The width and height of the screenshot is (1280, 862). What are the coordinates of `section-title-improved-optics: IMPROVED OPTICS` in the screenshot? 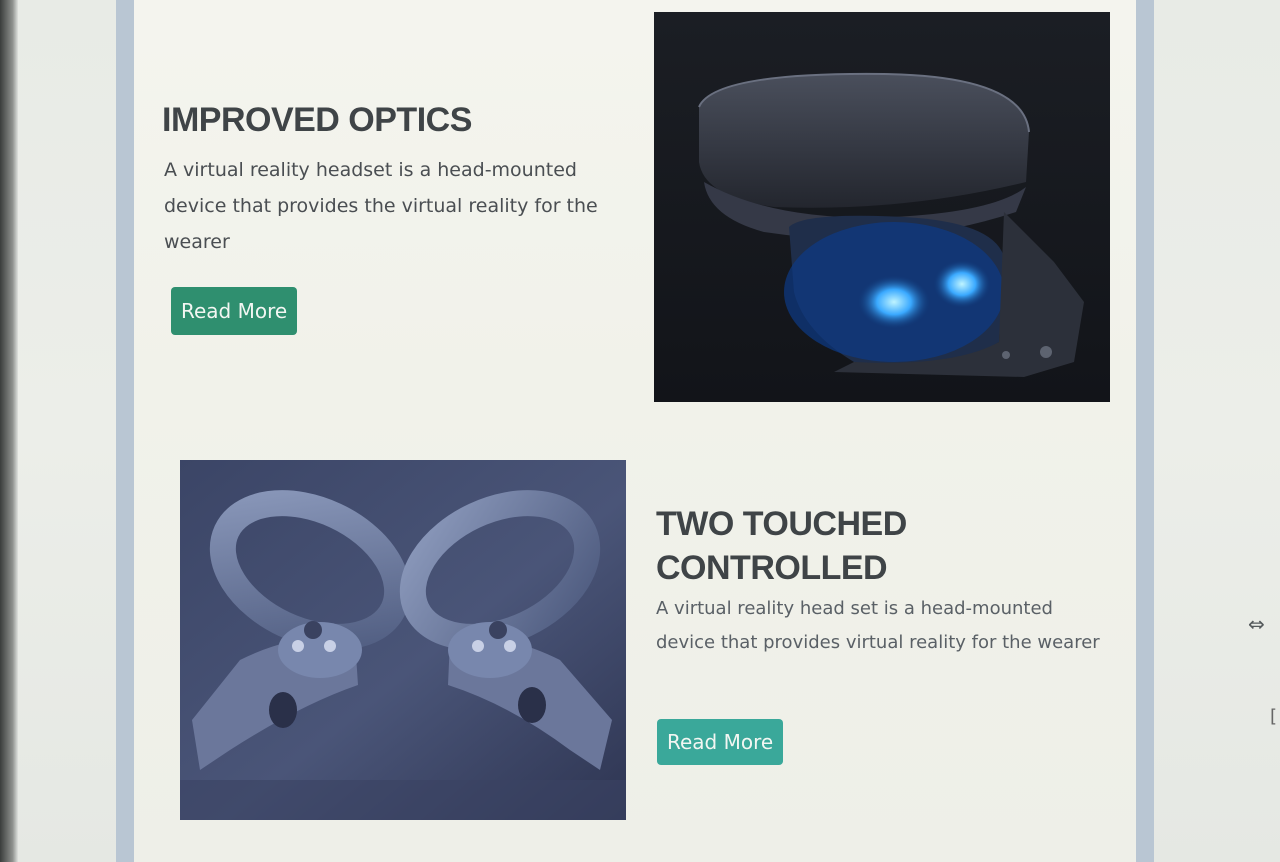 It's located at (317, 120).